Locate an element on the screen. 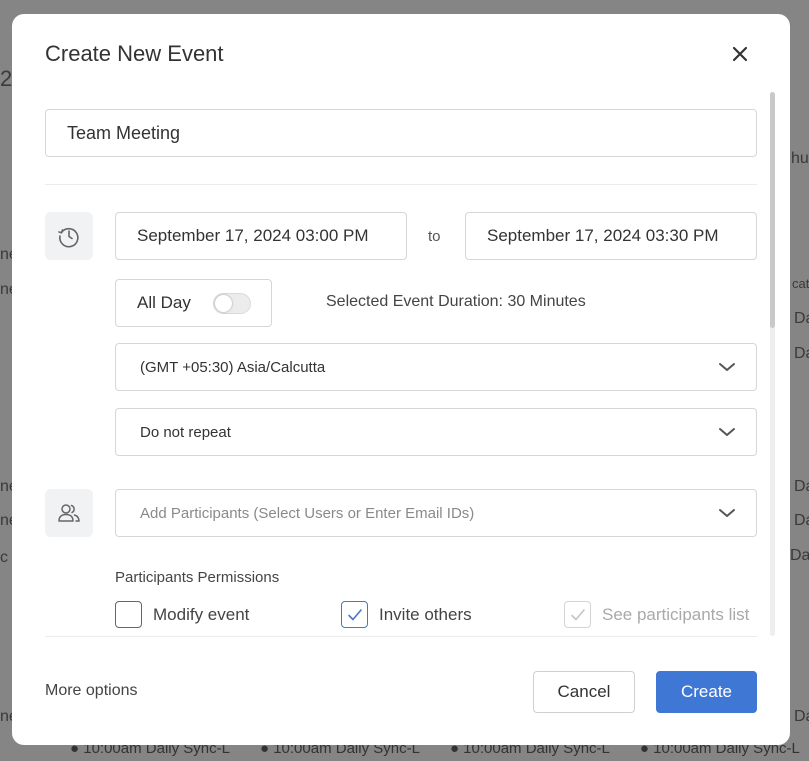 The width and height of the screenshot is (809, 761). modify-event-checkbox: Modify event is located at coordinates (182, 614).